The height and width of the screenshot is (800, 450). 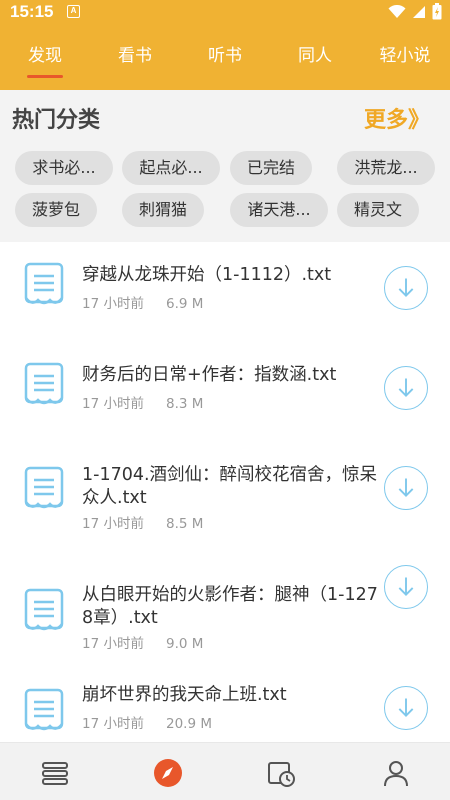 I want to click on status-bar: 15:15 A, so click(x=225, y=13).